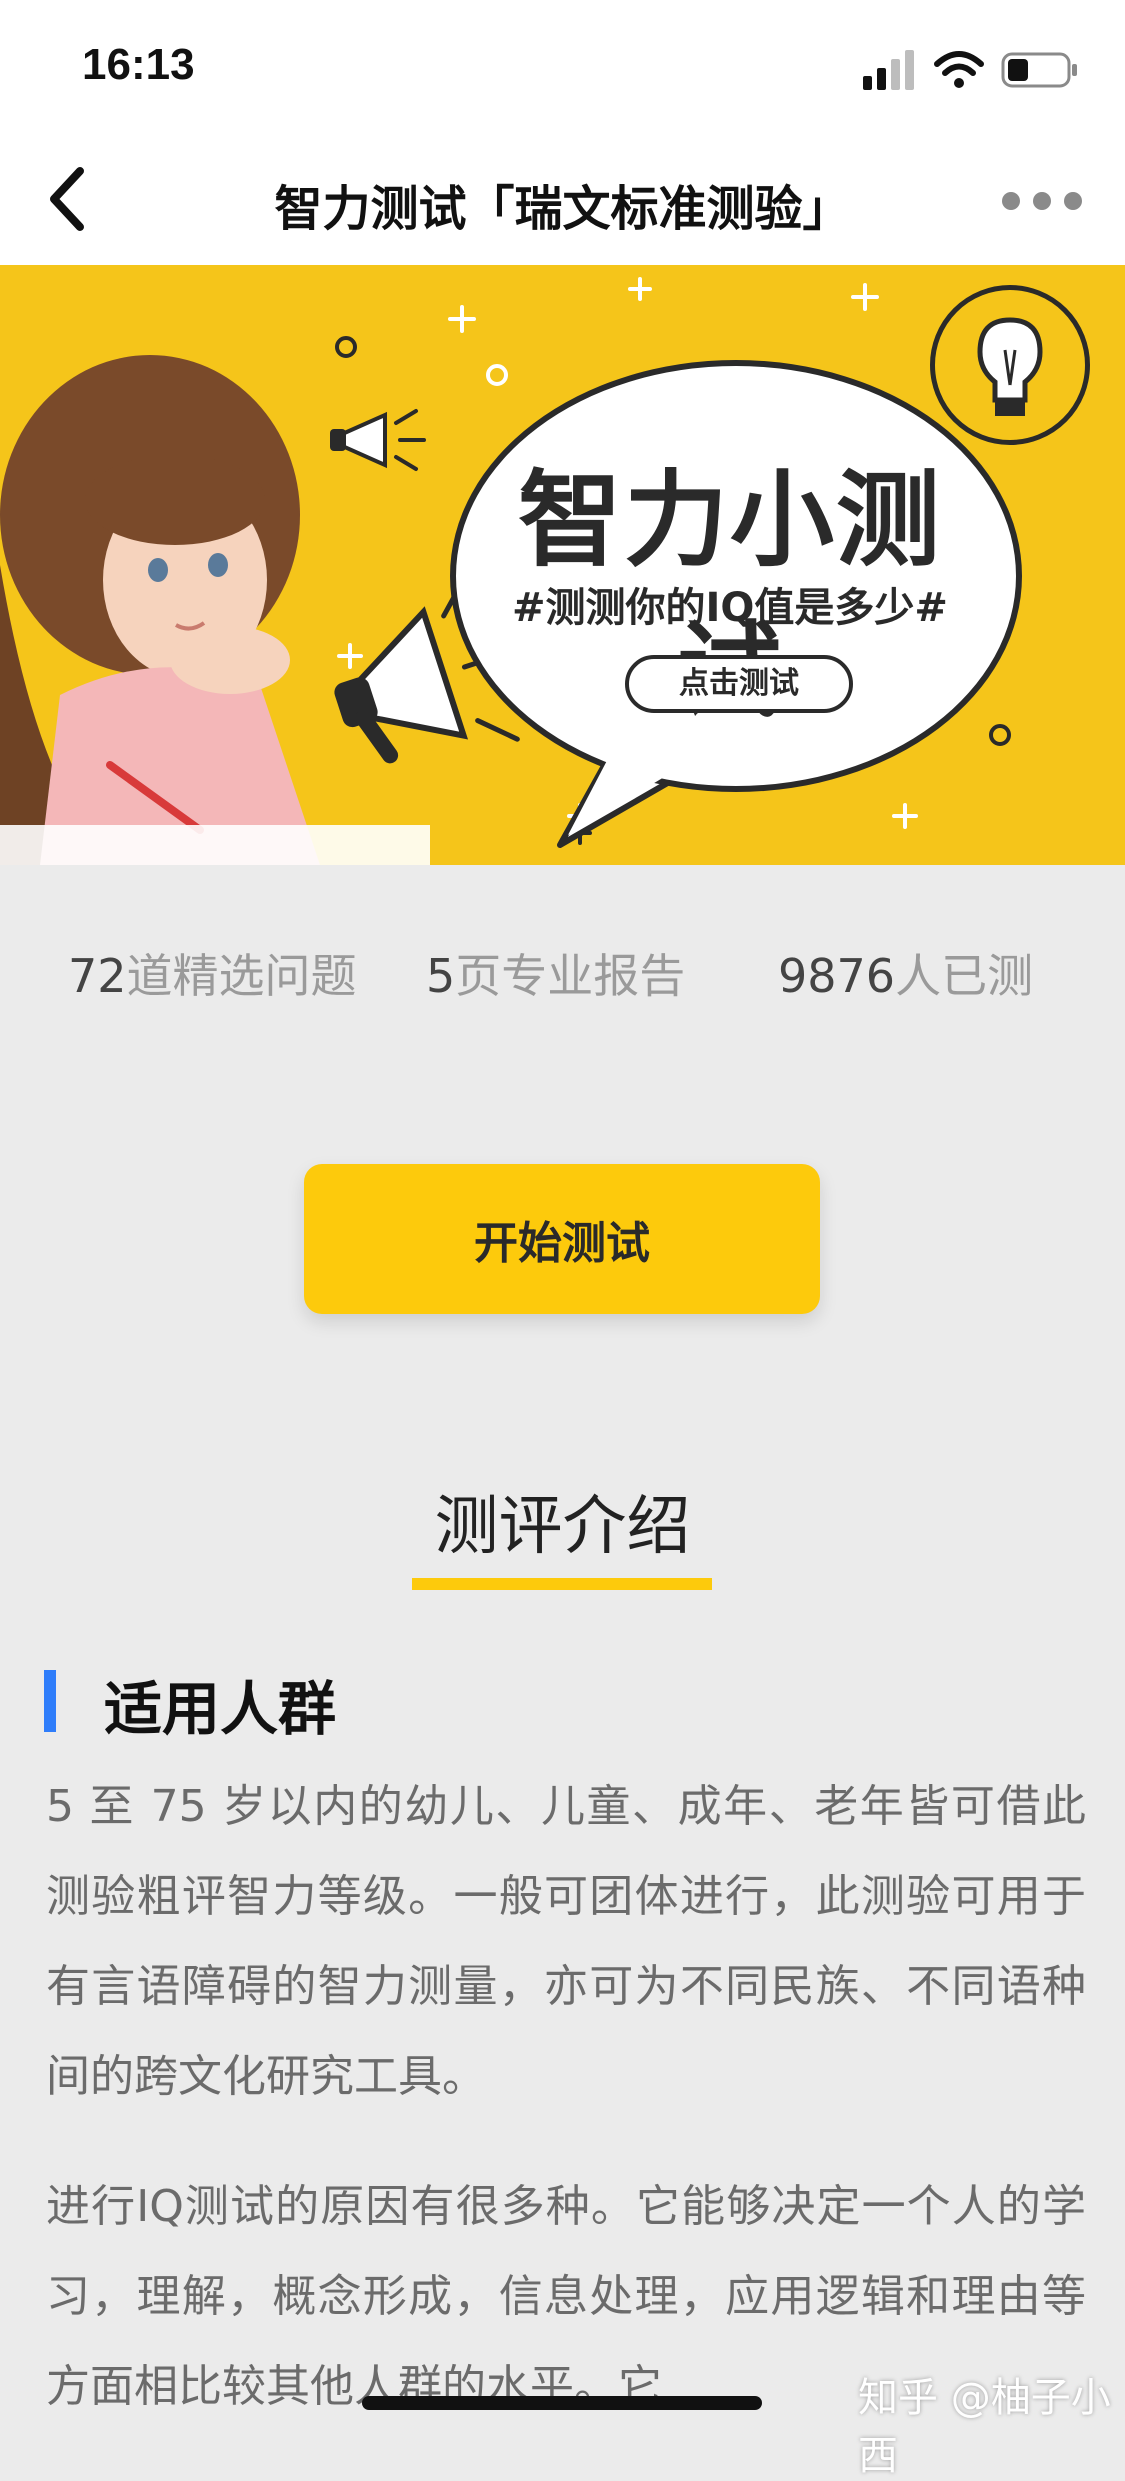  What do you see at coordinates (730, 608) in the screenshot?
I see `banner-subtitle: #测测你的IQ值是多少#` at bounding box center [730, 608].